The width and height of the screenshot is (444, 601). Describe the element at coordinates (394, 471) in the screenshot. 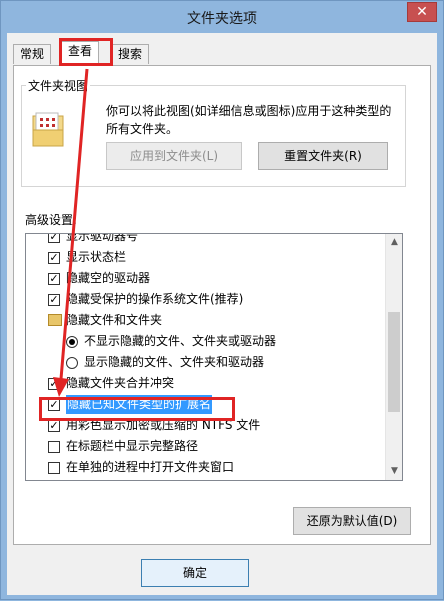

I see `scroll-down-icon: ▼` at that location.